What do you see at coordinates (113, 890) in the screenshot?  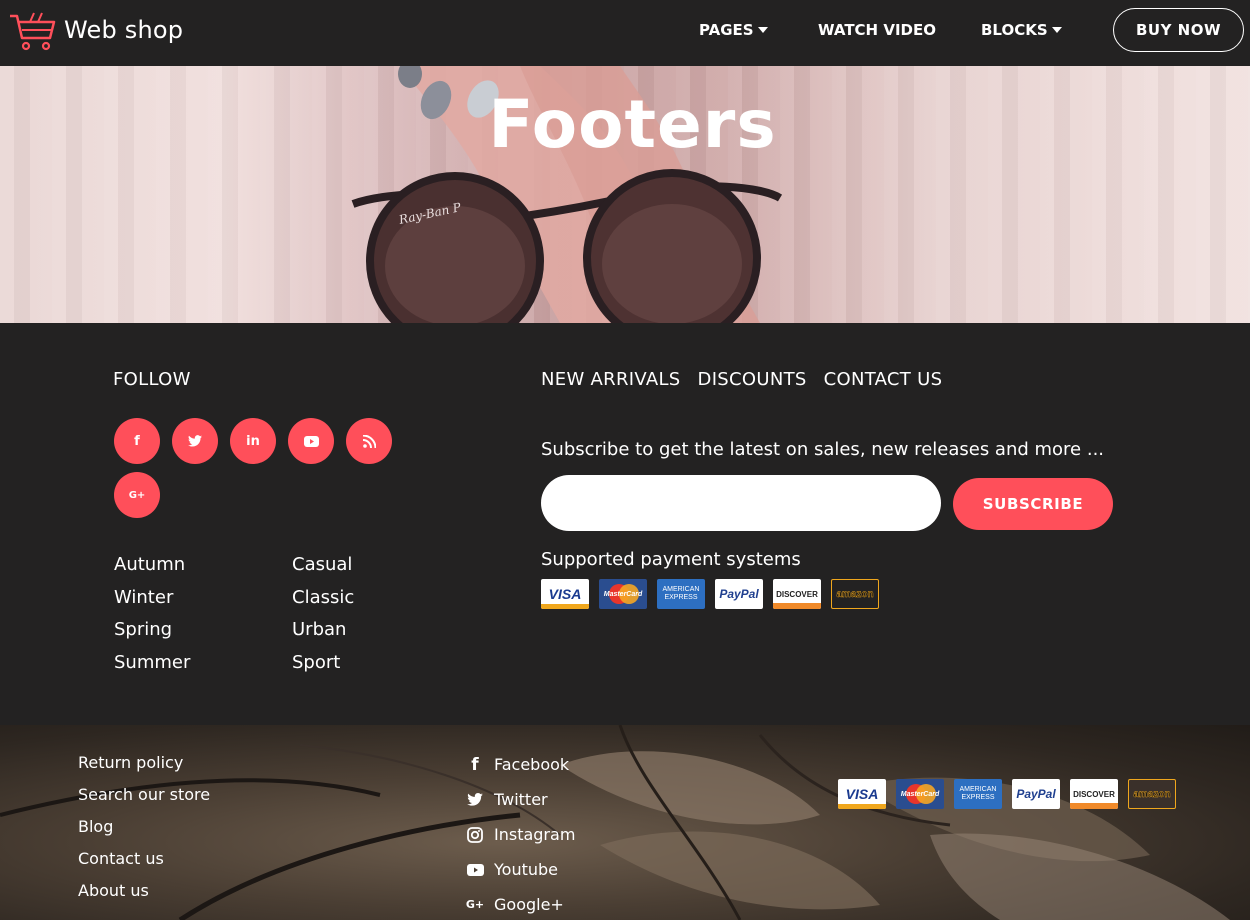 I see `link-about-us: About us` at bounding box center [113, 890].